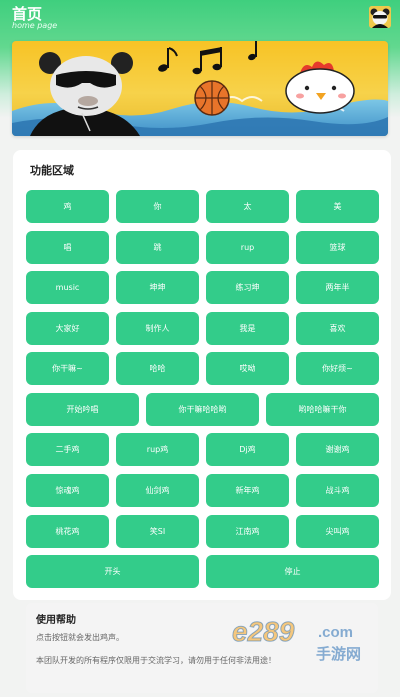 Image resolution: width=400 pixels, height=697 pixels. Describe the element at coordinates (112, 571) in the screenshot. I see `start-button: 开头` at that location.